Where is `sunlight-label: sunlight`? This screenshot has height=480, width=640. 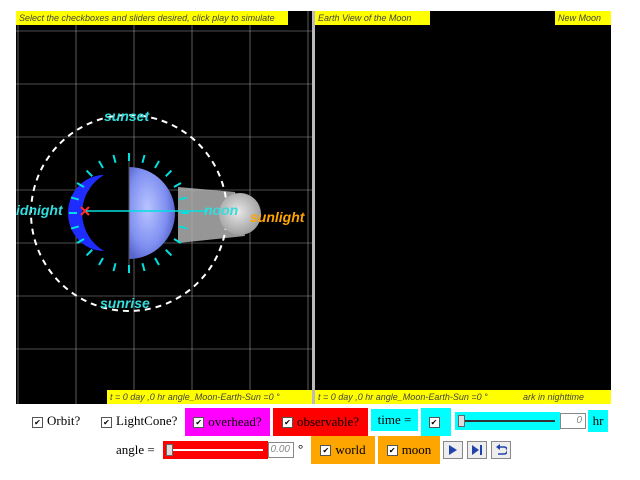
sunlight-label: sunlight is located at coordinates (277, 217).